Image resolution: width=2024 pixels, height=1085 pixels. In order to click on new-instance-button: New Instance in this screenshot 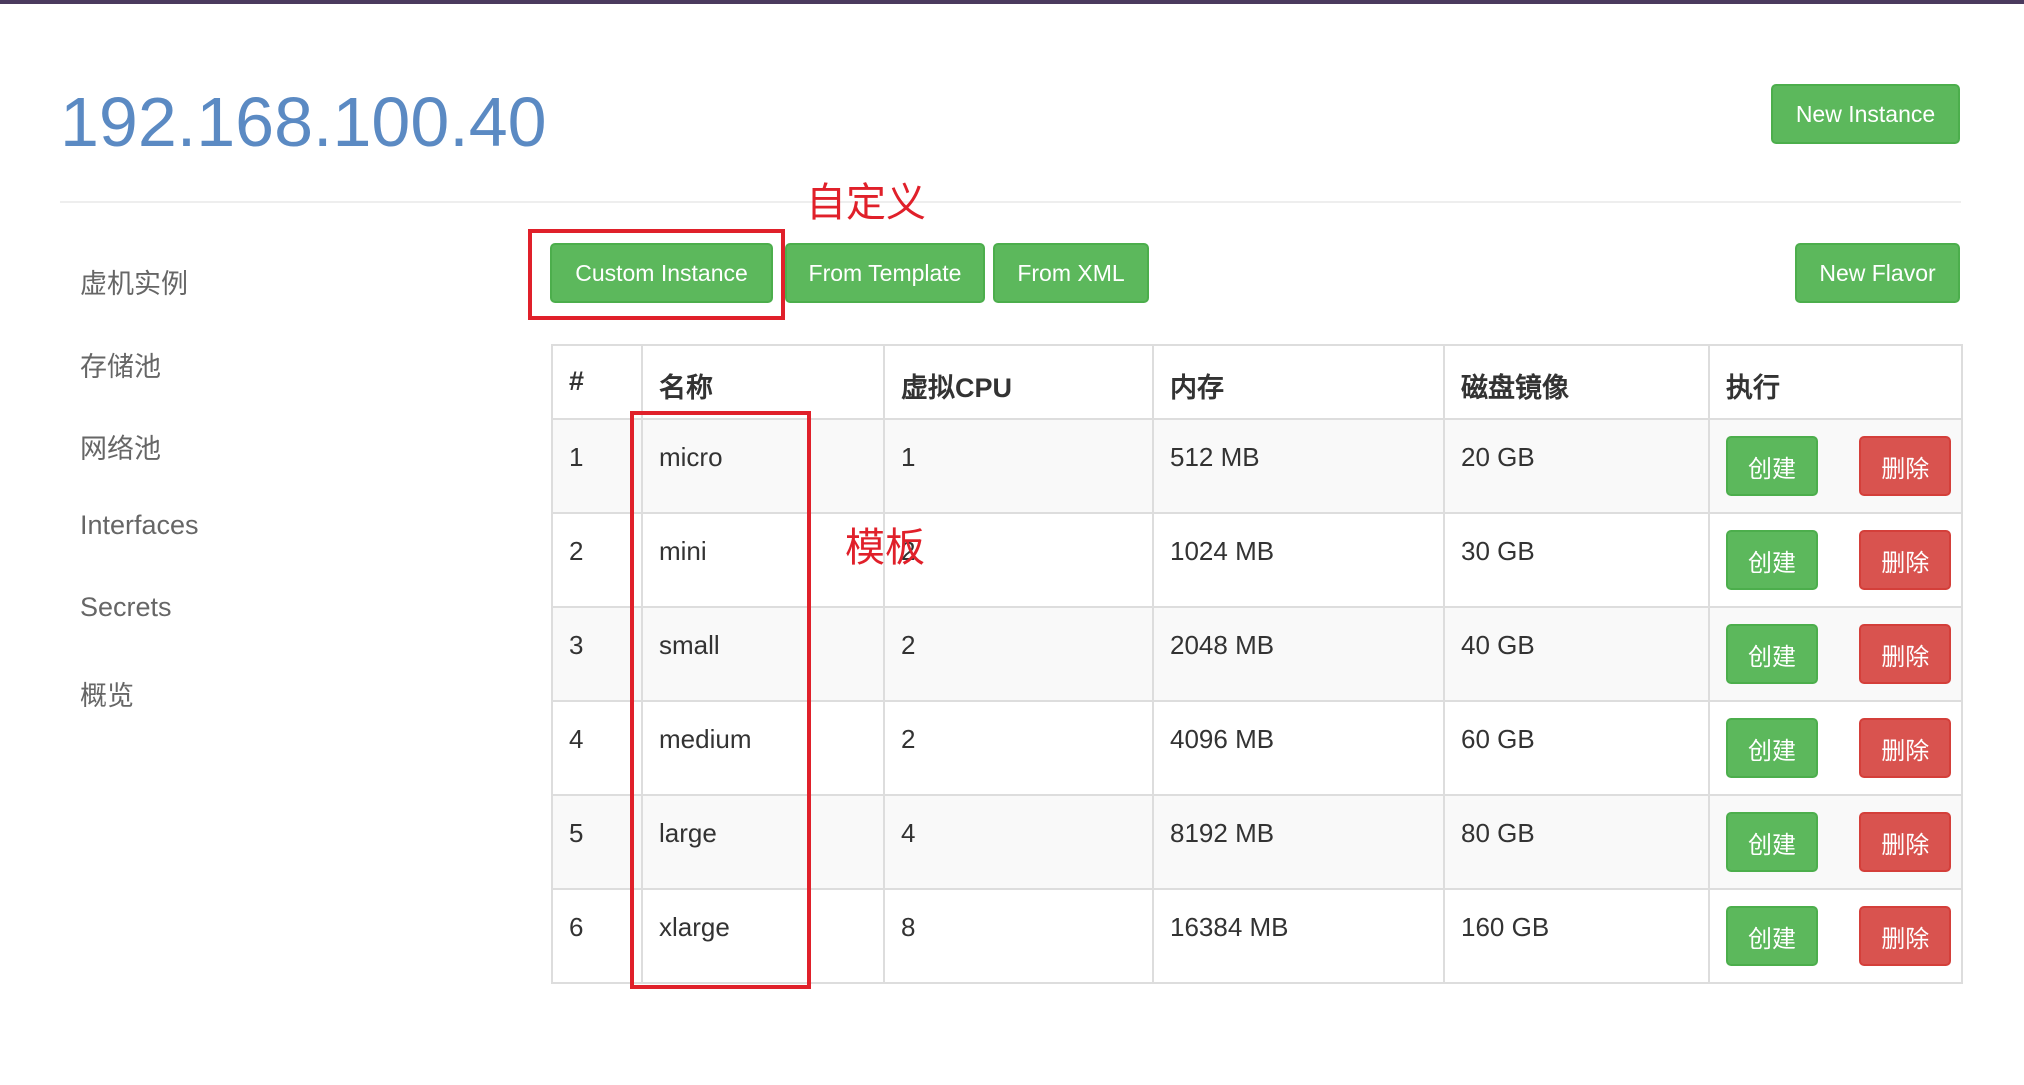, I will do `click(1865, 114)`.